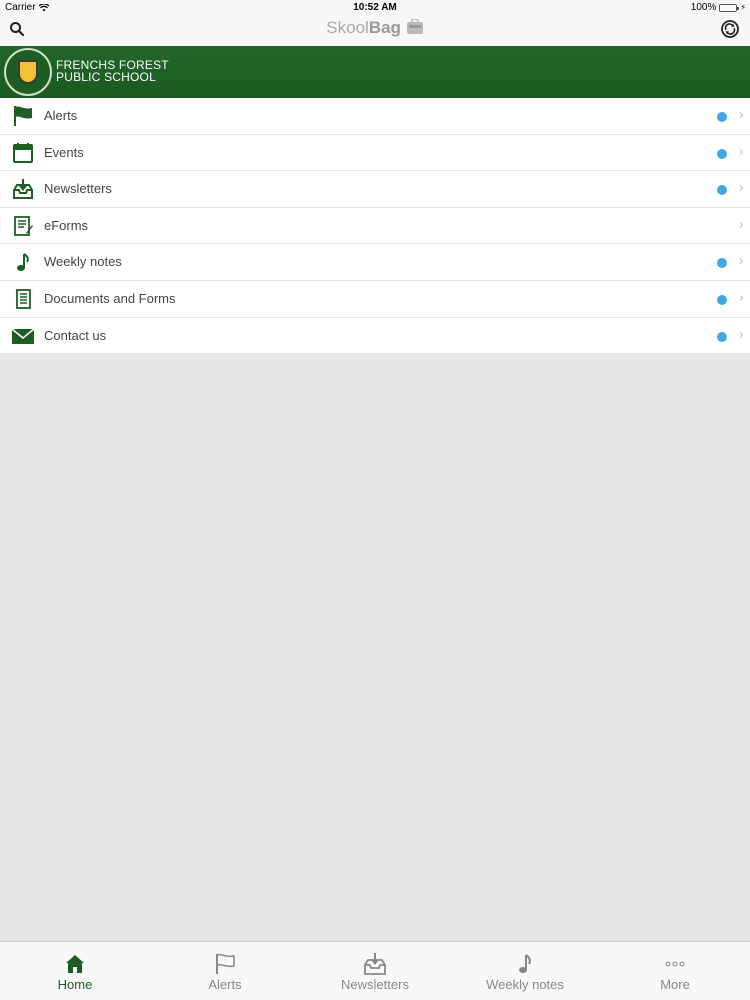 This screenshot has width=750, height=1000. I want to click on tab-label: Weekly notes, so click(525, 984).